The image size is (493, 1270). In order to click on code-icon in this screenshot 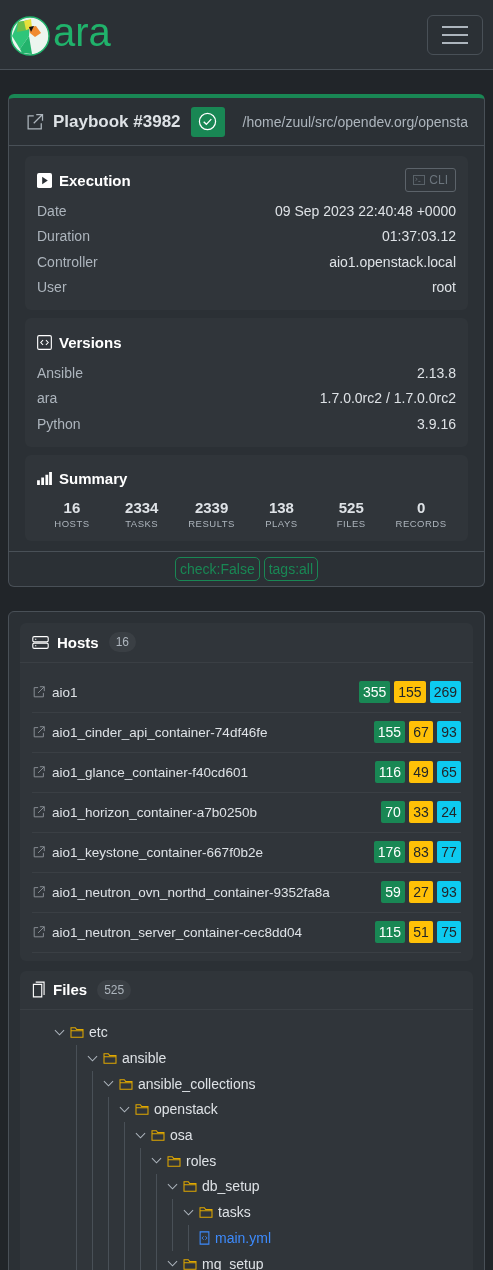, I will do `click(44, 342)`.